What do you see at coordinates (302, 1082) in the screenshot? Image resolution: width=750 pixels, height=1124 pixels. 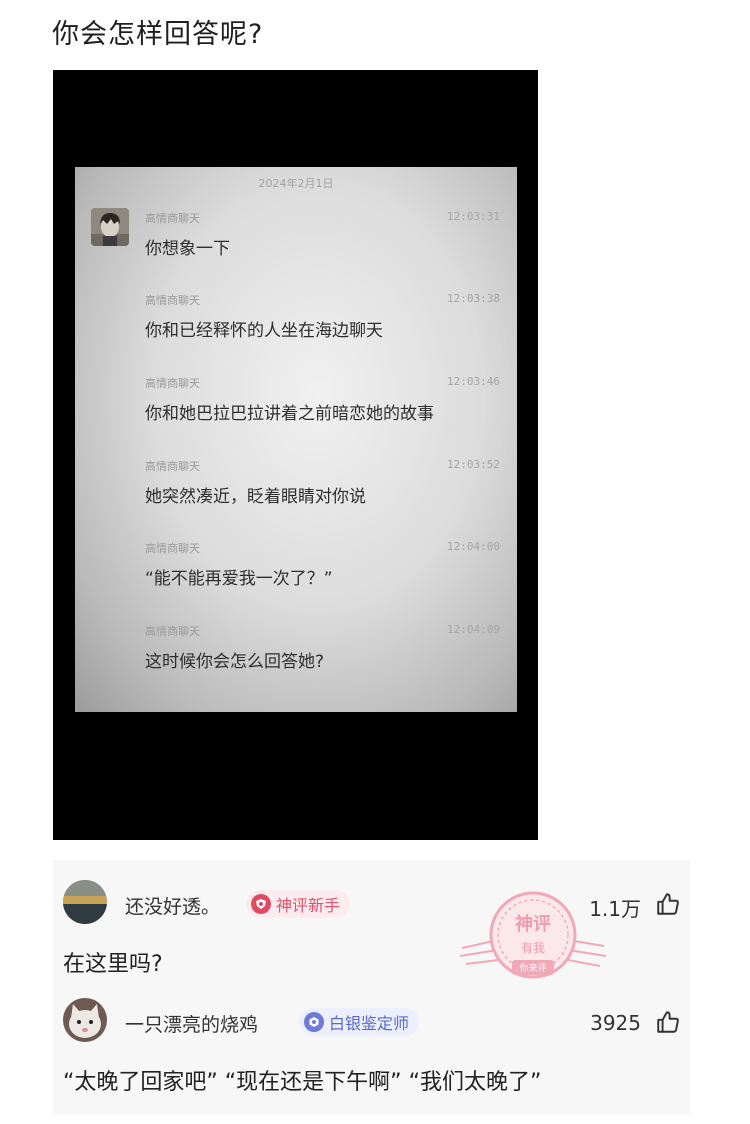 I see `comment-text: “太晚了回家吧” “现在还是下午啊” “我们太晚了”` at bounding box center [302, 1082].